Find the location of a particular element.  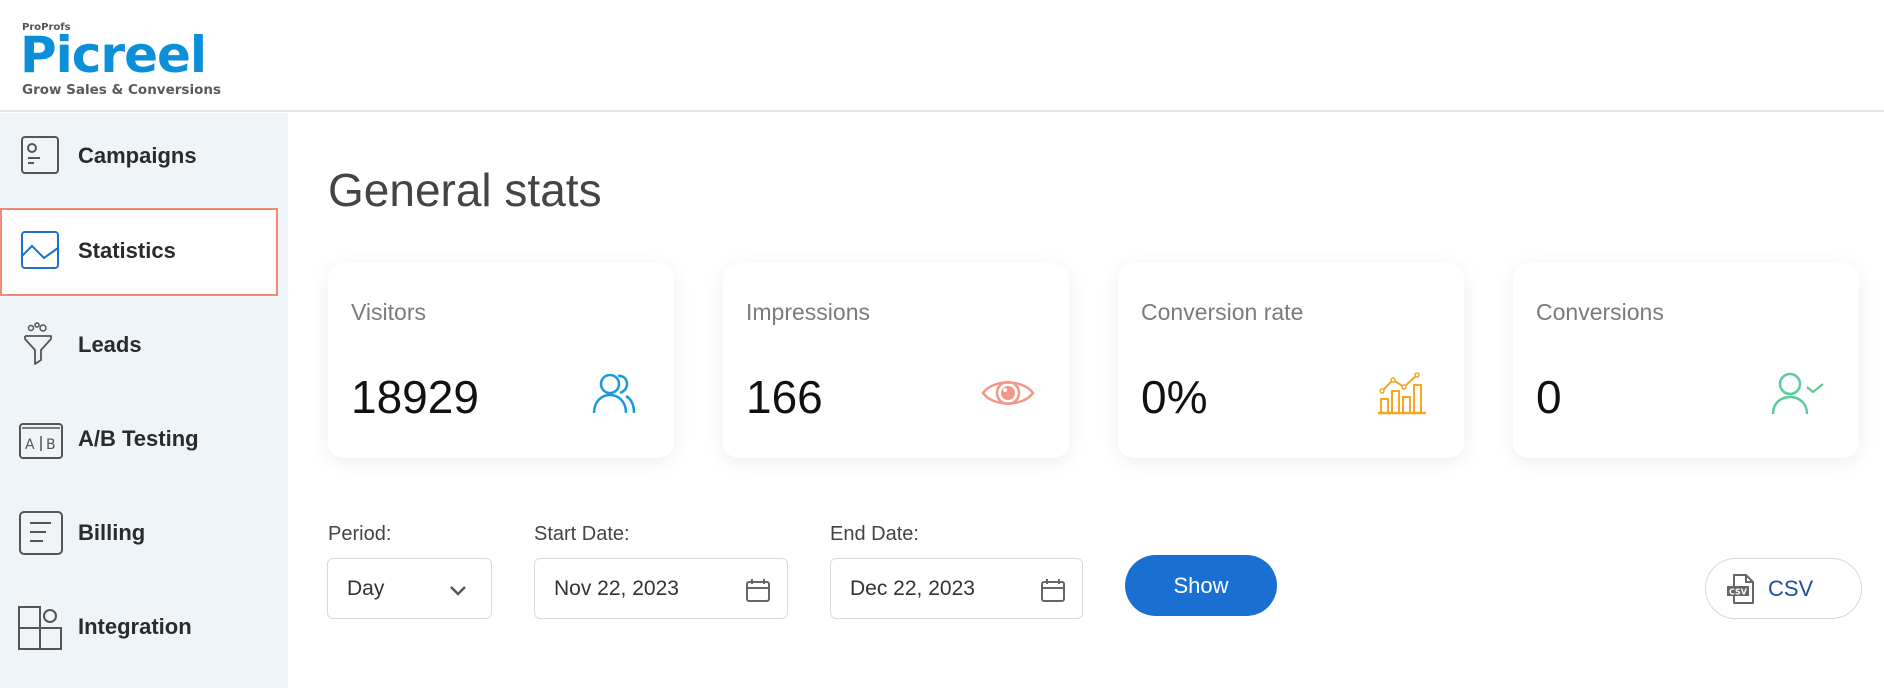

campaign-card-icon is located at coordinates (40, 155).